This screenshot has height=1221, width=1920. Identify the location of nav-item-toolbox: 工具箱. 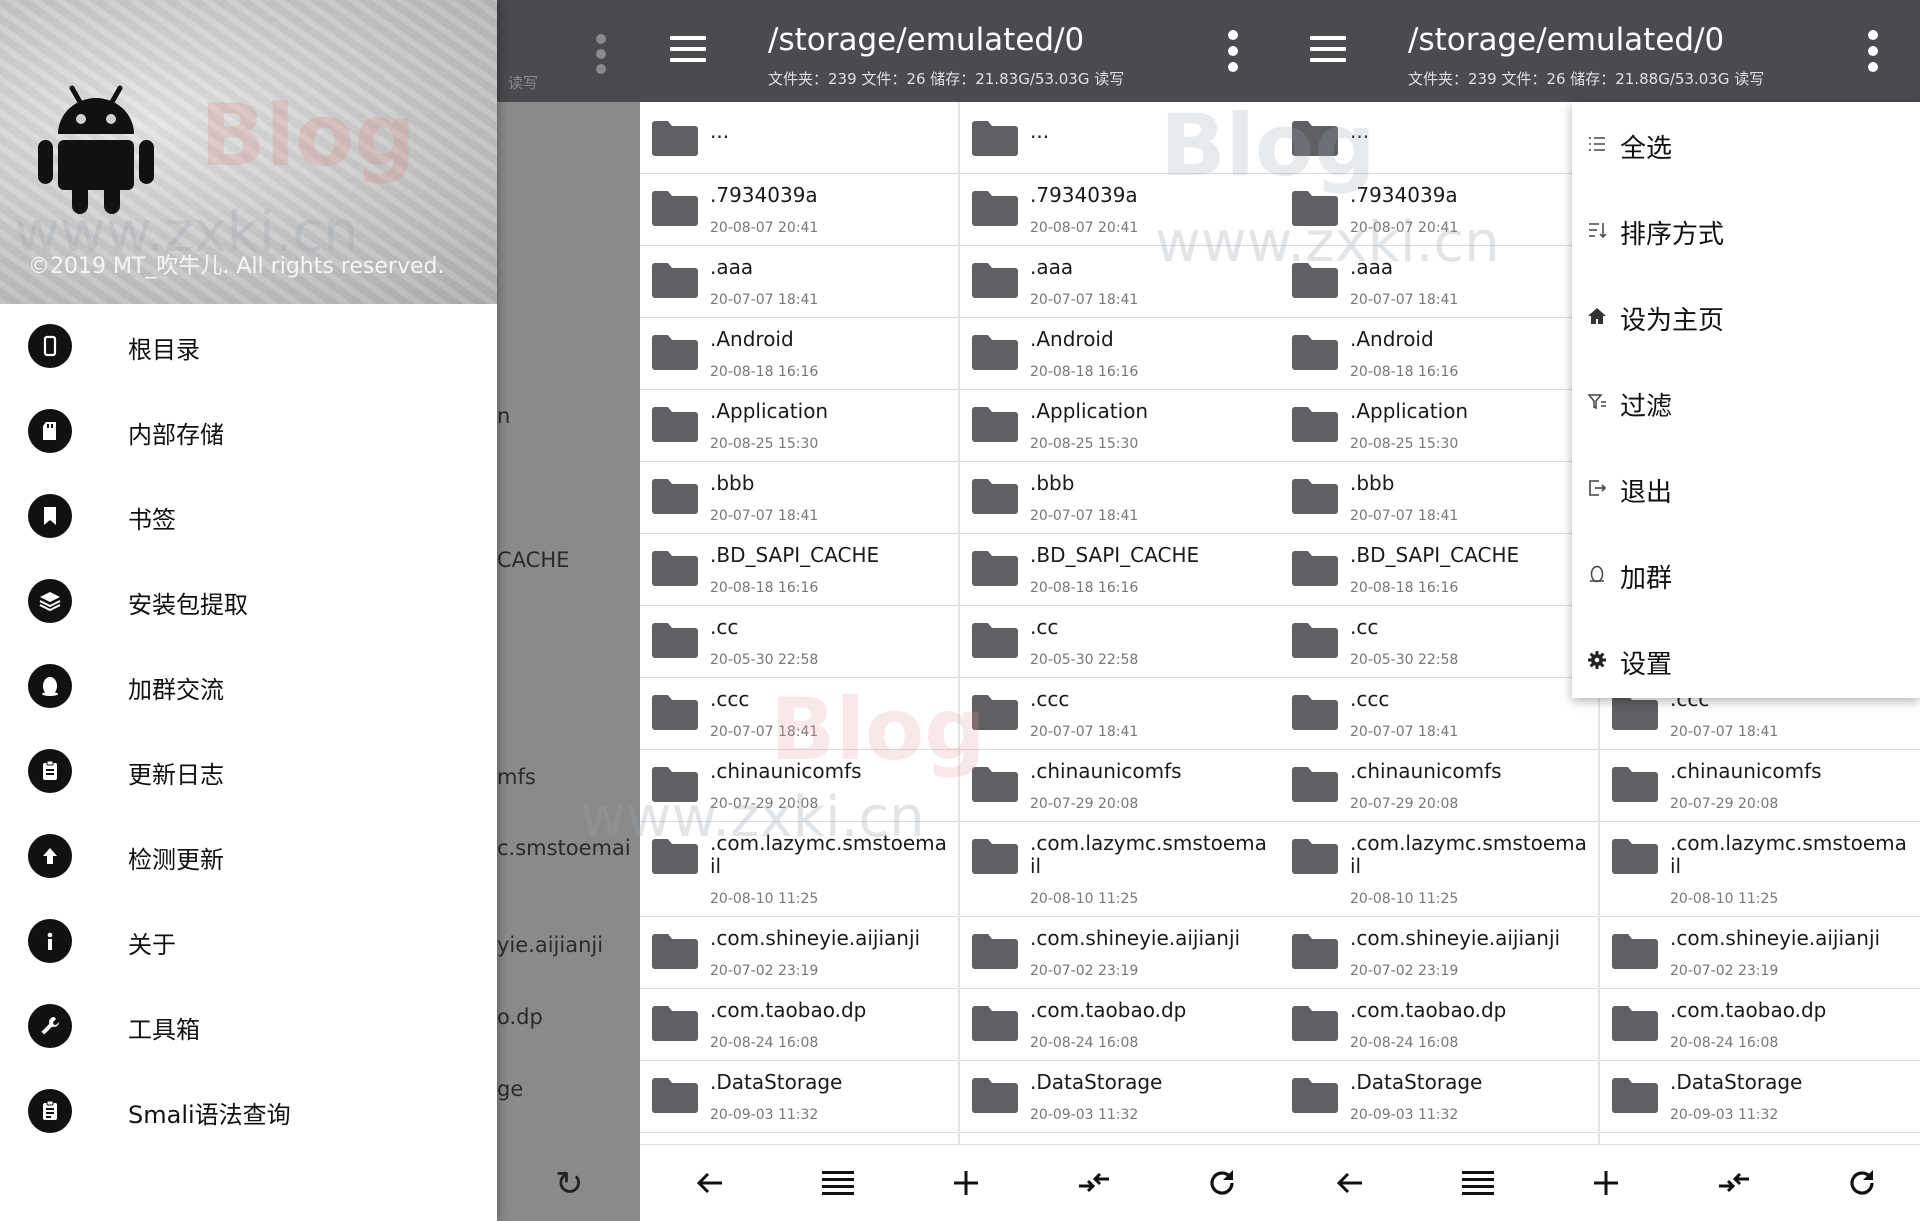
(248, 1025).